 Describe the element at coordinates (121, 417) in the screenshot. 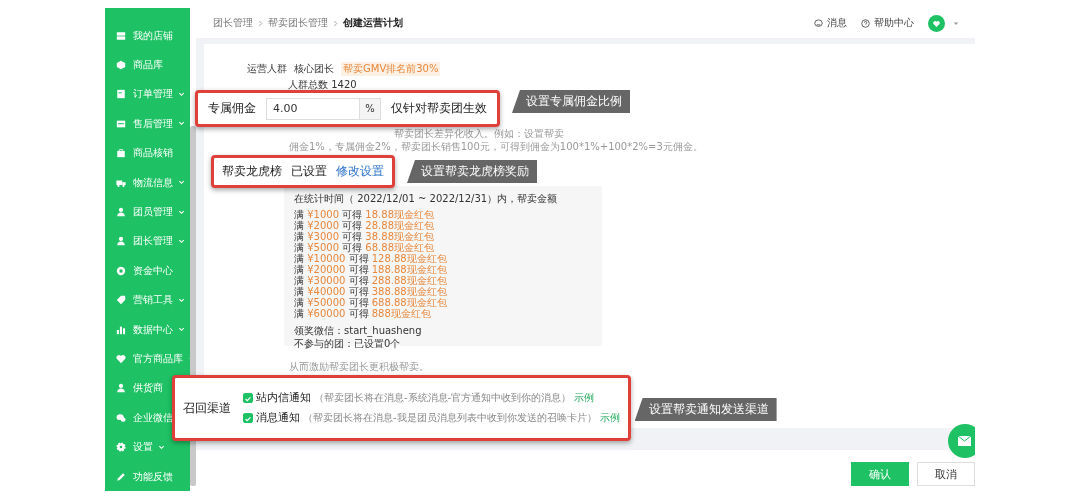

I see `chat-icon` at that location.